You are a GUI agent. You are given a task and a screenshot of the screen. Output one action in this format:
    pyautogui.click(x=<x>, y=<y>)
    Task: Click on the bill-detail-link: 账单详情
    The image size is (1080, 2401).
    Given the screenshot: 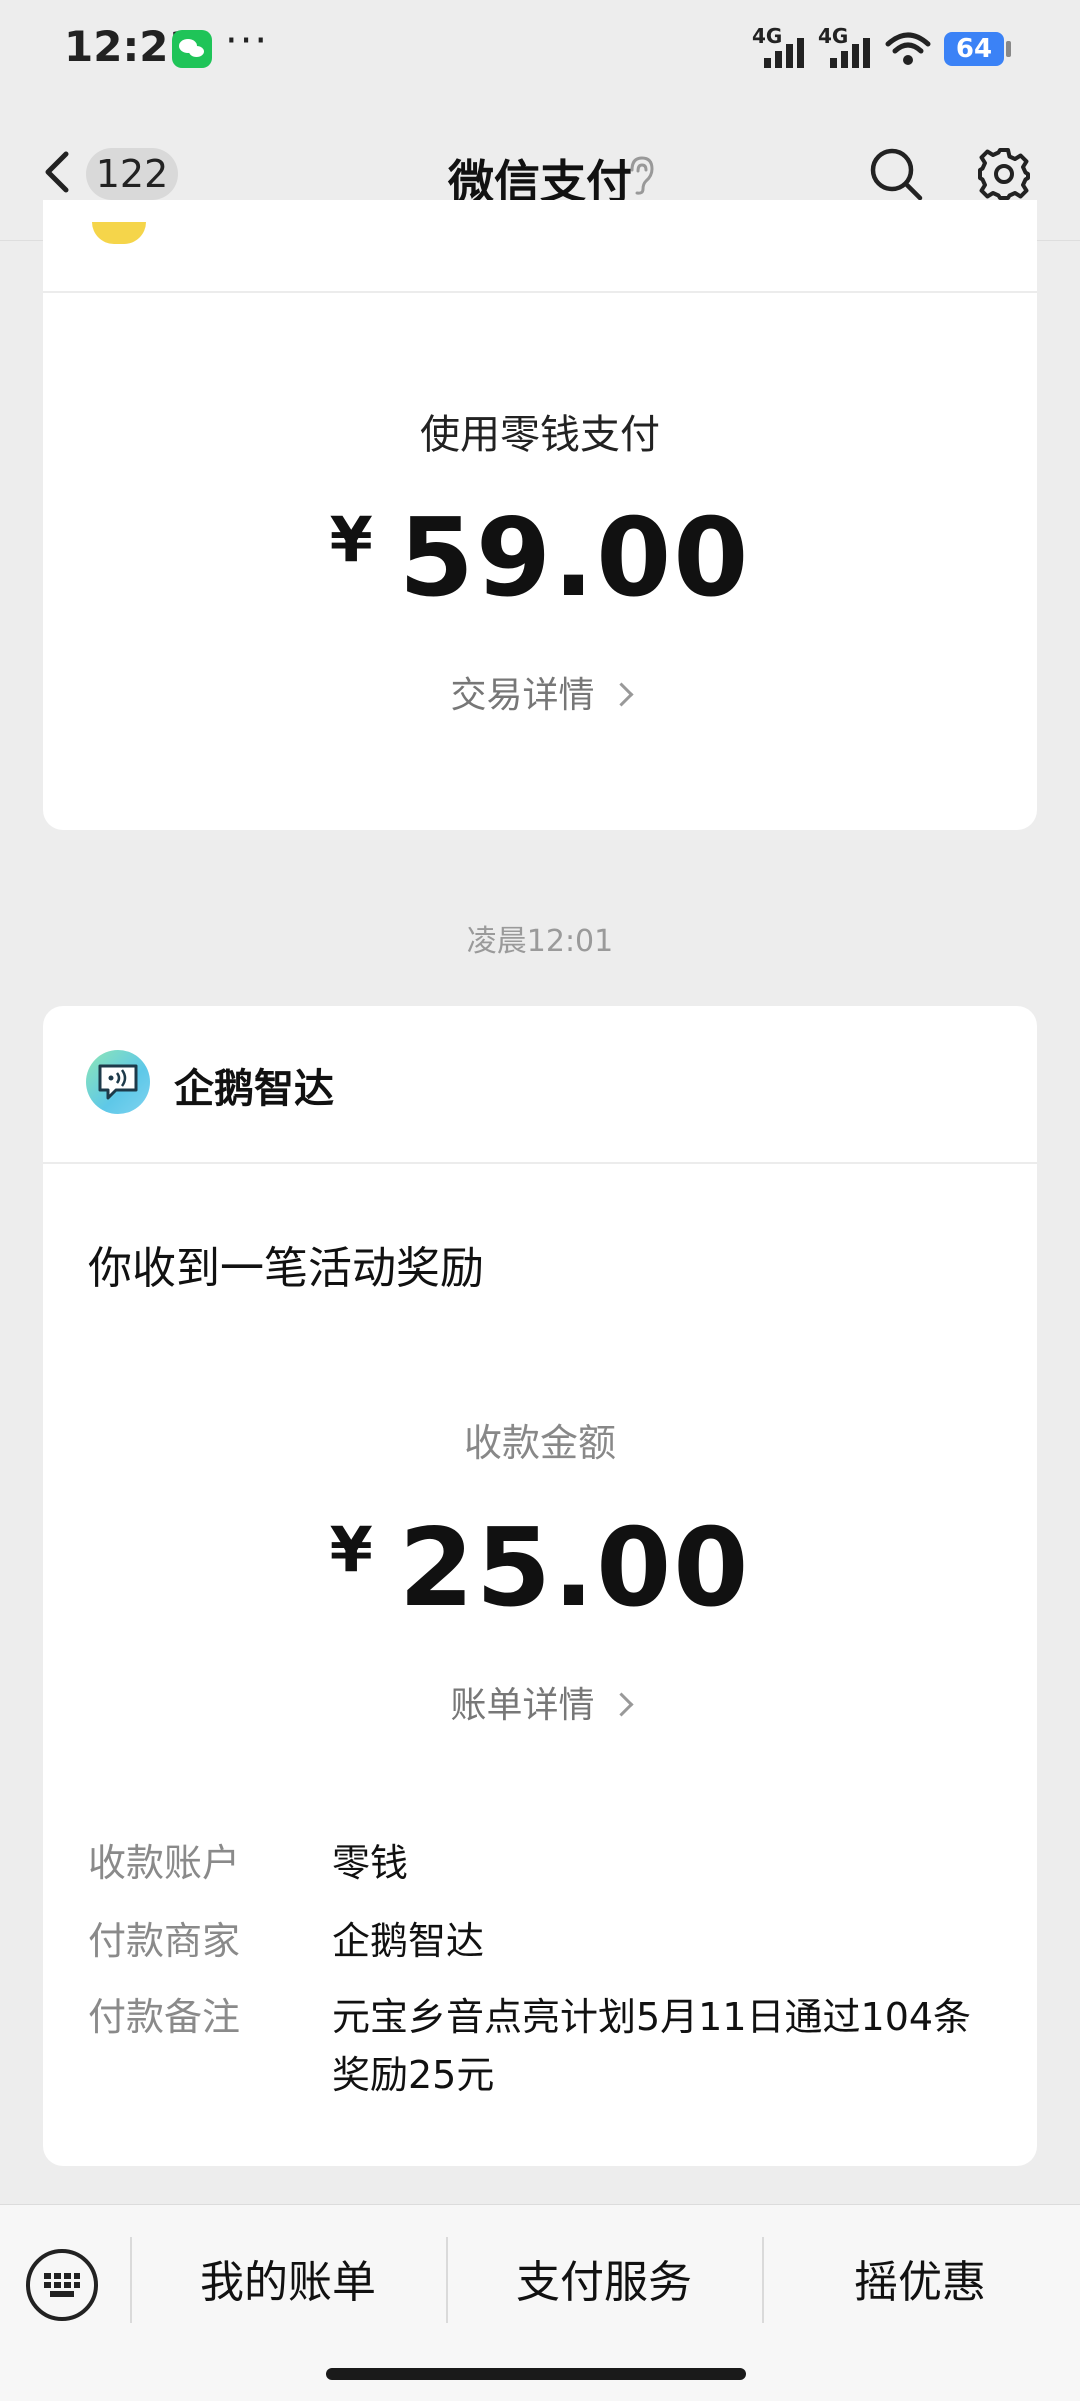 What is the action you would take?
    pyautogui.click(x=540, y=1702)
    